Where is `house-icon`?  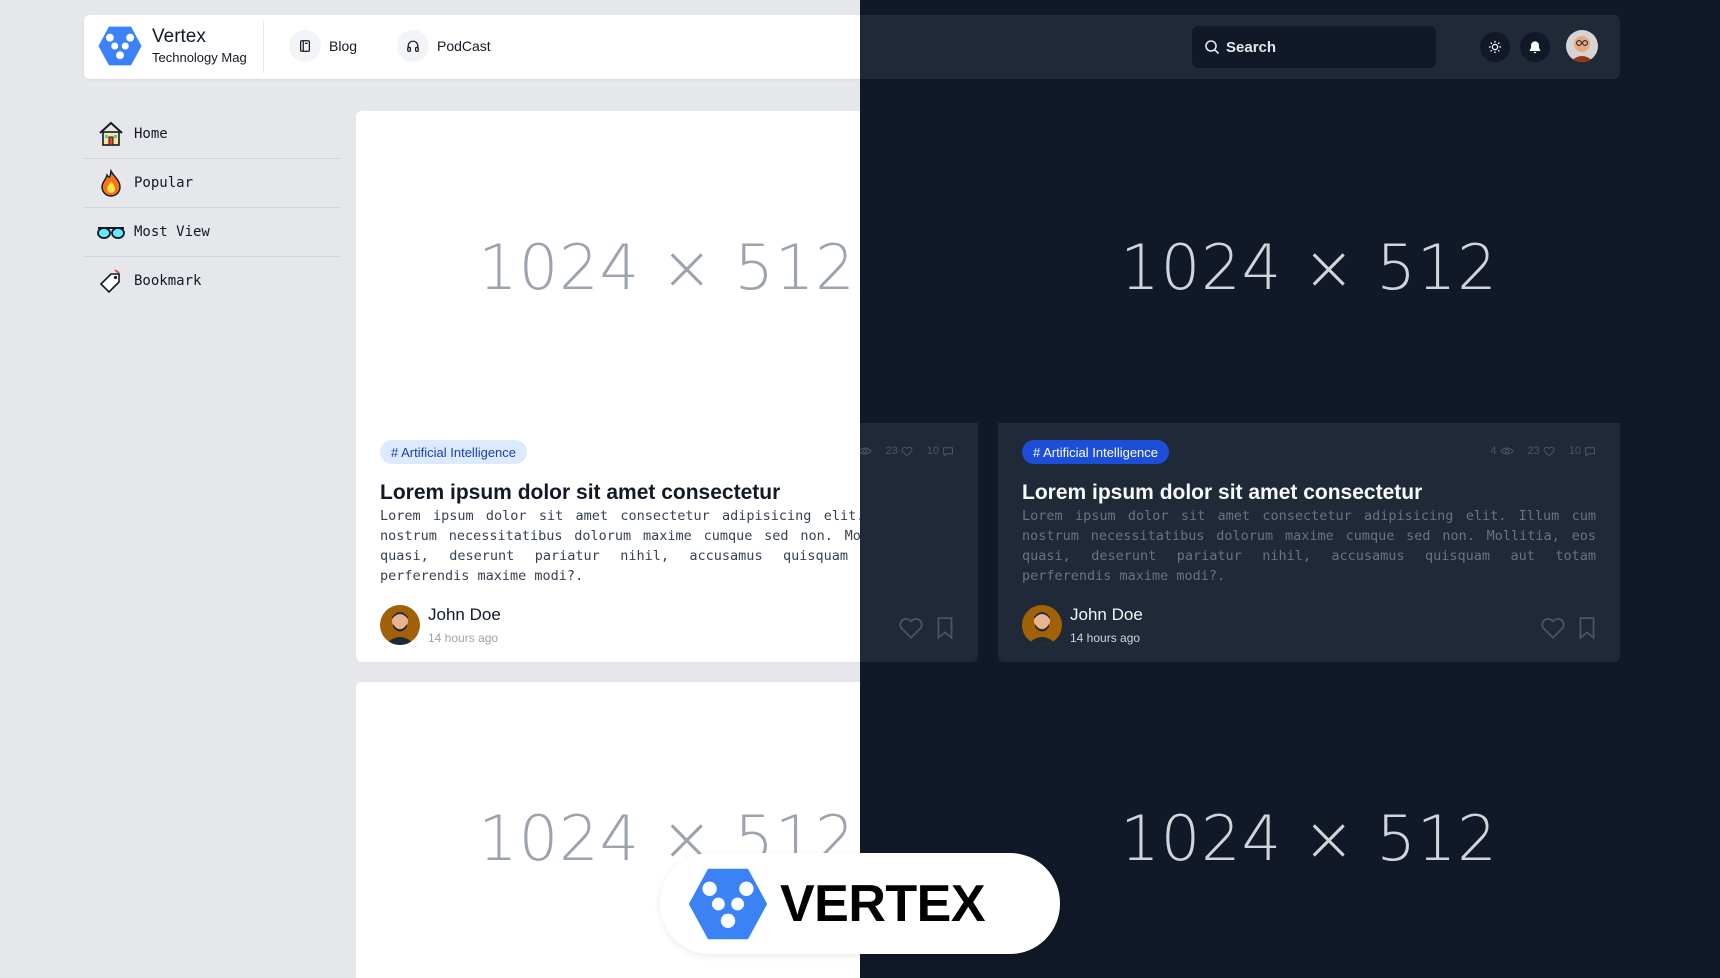
house-icon is located at coordinates (111, 134).